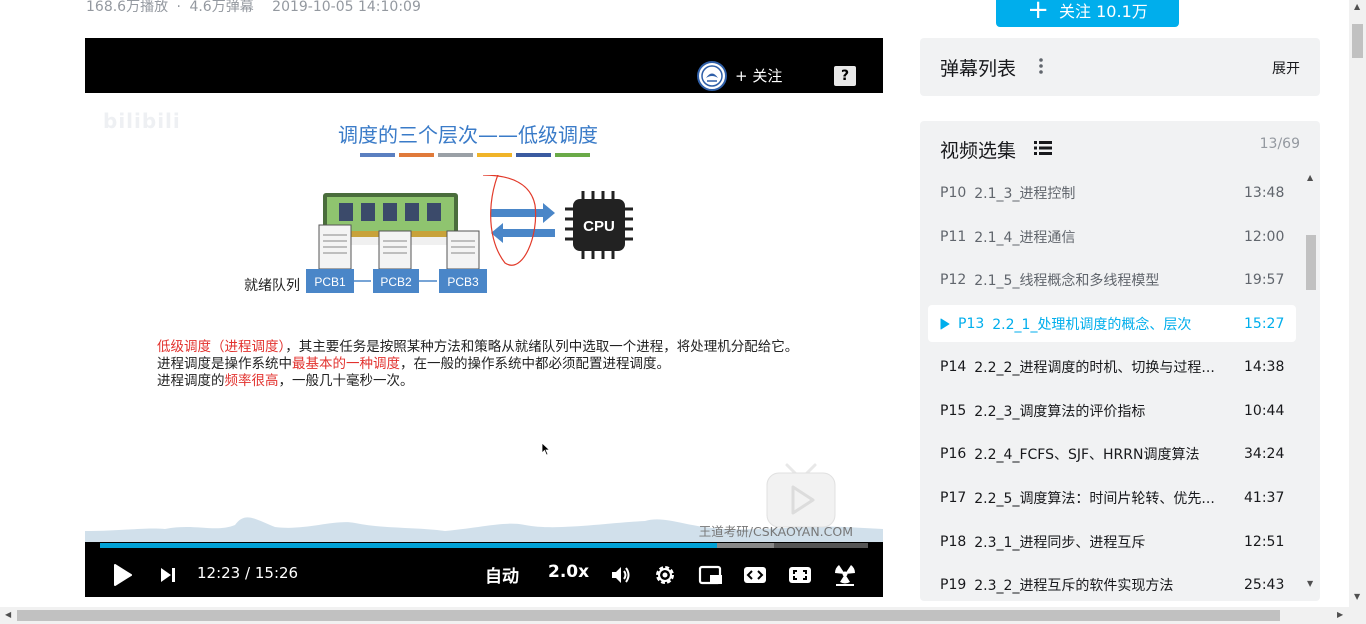 This screenshot has height=624, width=1366. What do you see at coordinates (502, 574) in the screenshot?
I see `quality-button: 自动` at bounding box center [502, 574].